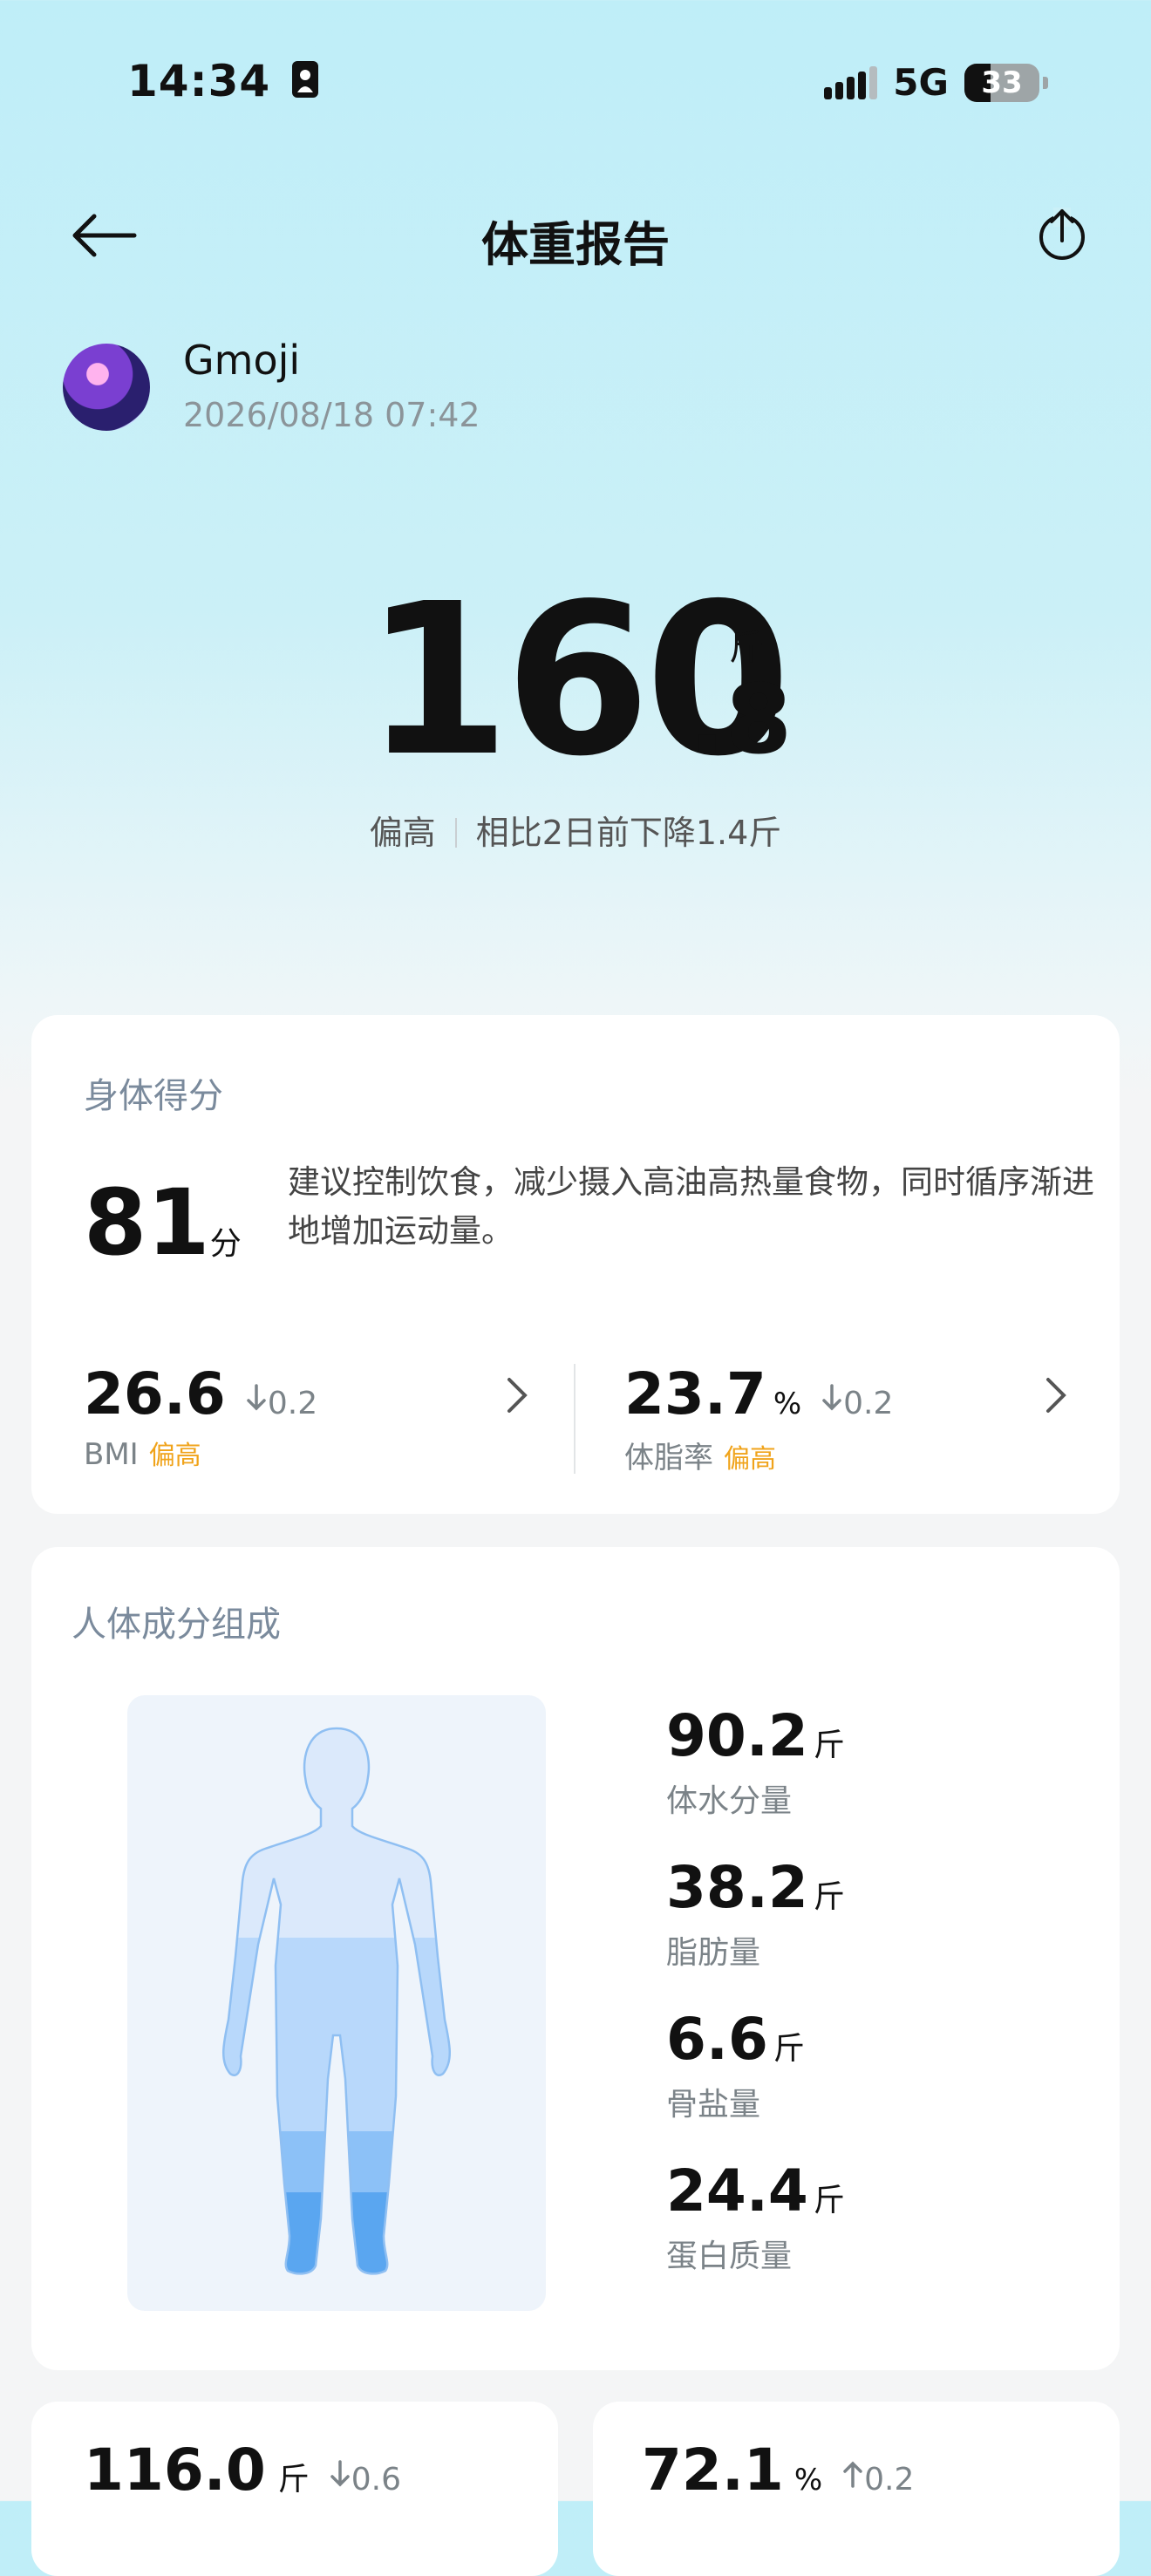  I want to click on weight-summary: 偏高 相比2日前下降1.4斤, so click(575, 830).